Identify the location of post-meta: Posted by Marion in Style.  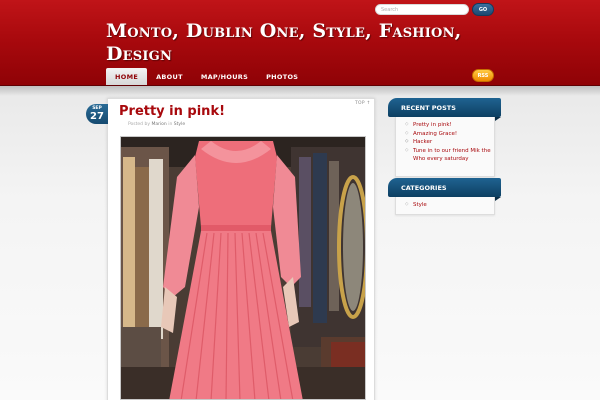
(156, 124).